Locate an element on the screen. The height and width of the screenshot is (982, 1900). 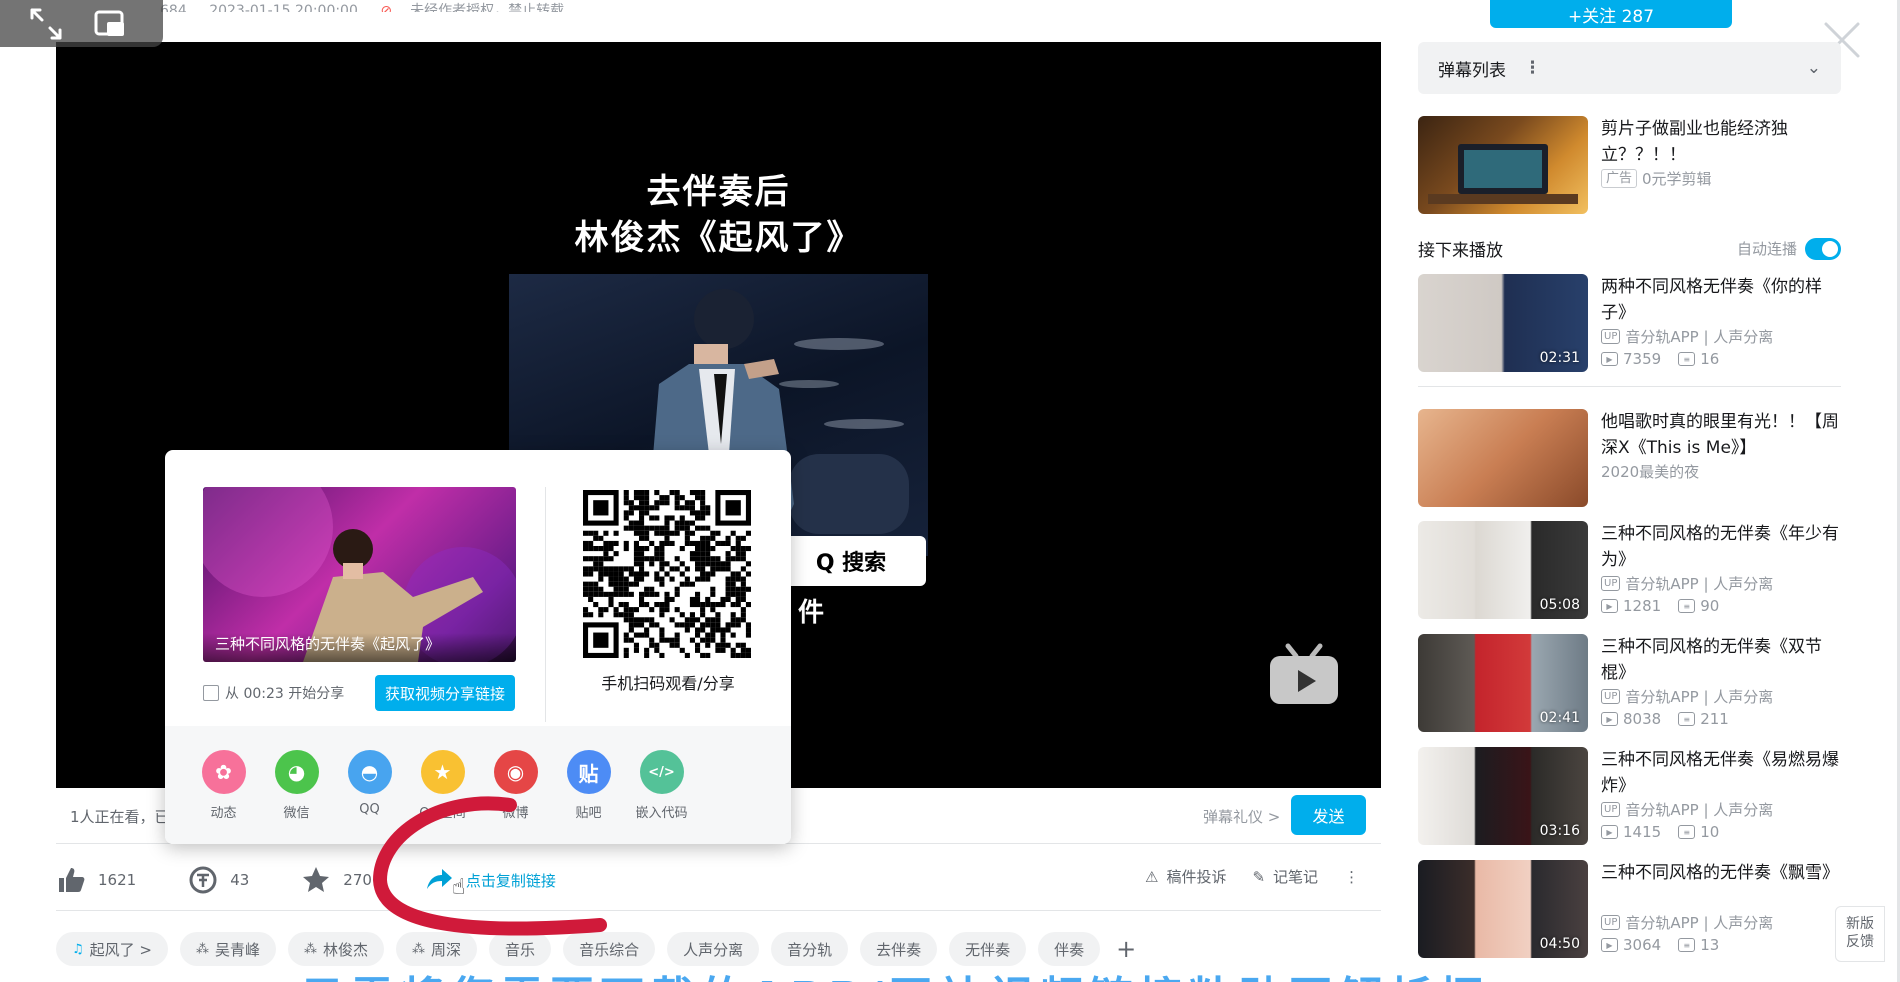
coin-count: 43 is located at coordinates (240, 880).